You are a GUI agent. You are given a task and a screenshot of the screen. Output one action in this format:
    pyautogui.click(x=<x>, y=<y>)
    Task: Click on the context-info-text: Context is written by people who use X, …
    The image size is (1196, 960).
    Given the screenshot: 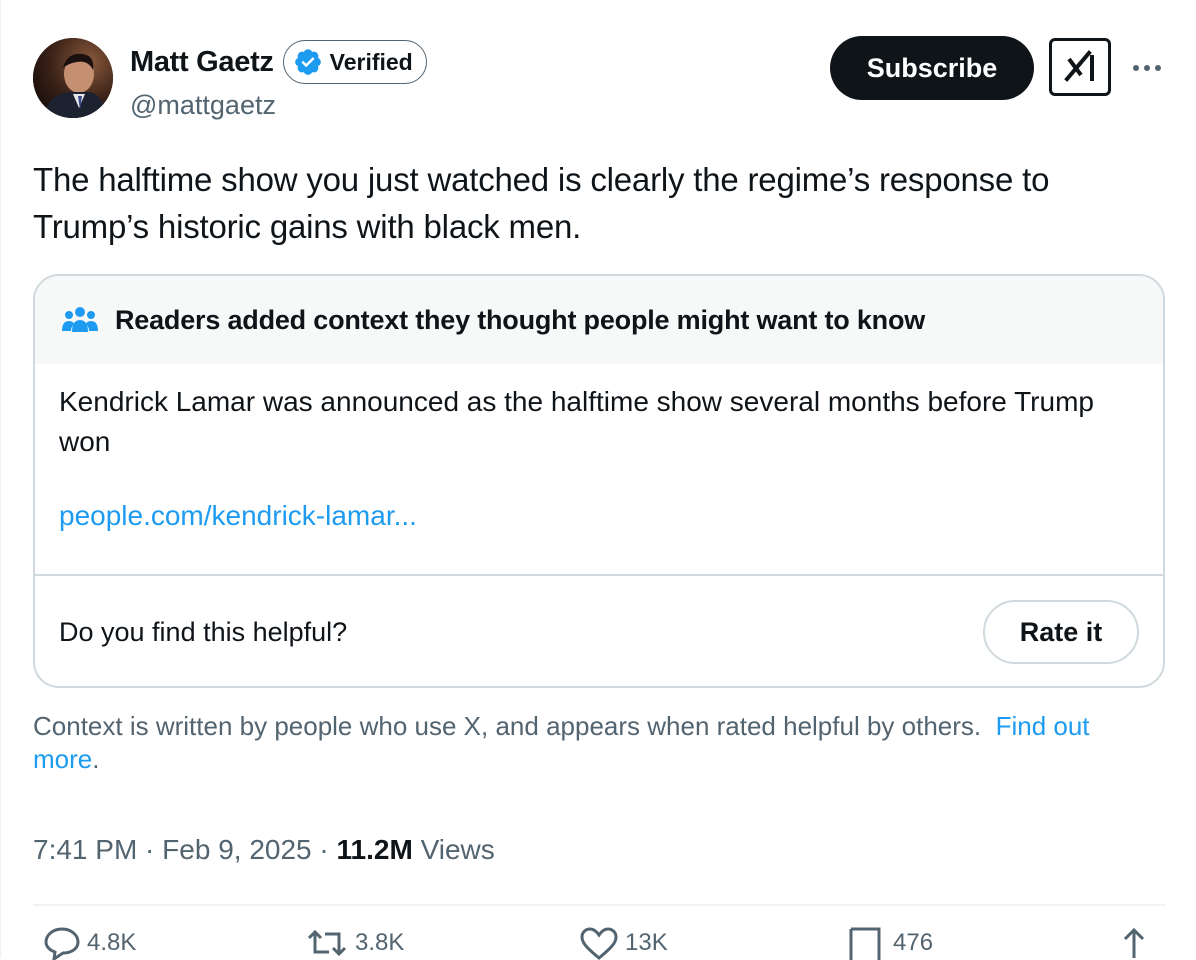 What is the action you would take?
    pyautogui.click(x=507, y=726)
    